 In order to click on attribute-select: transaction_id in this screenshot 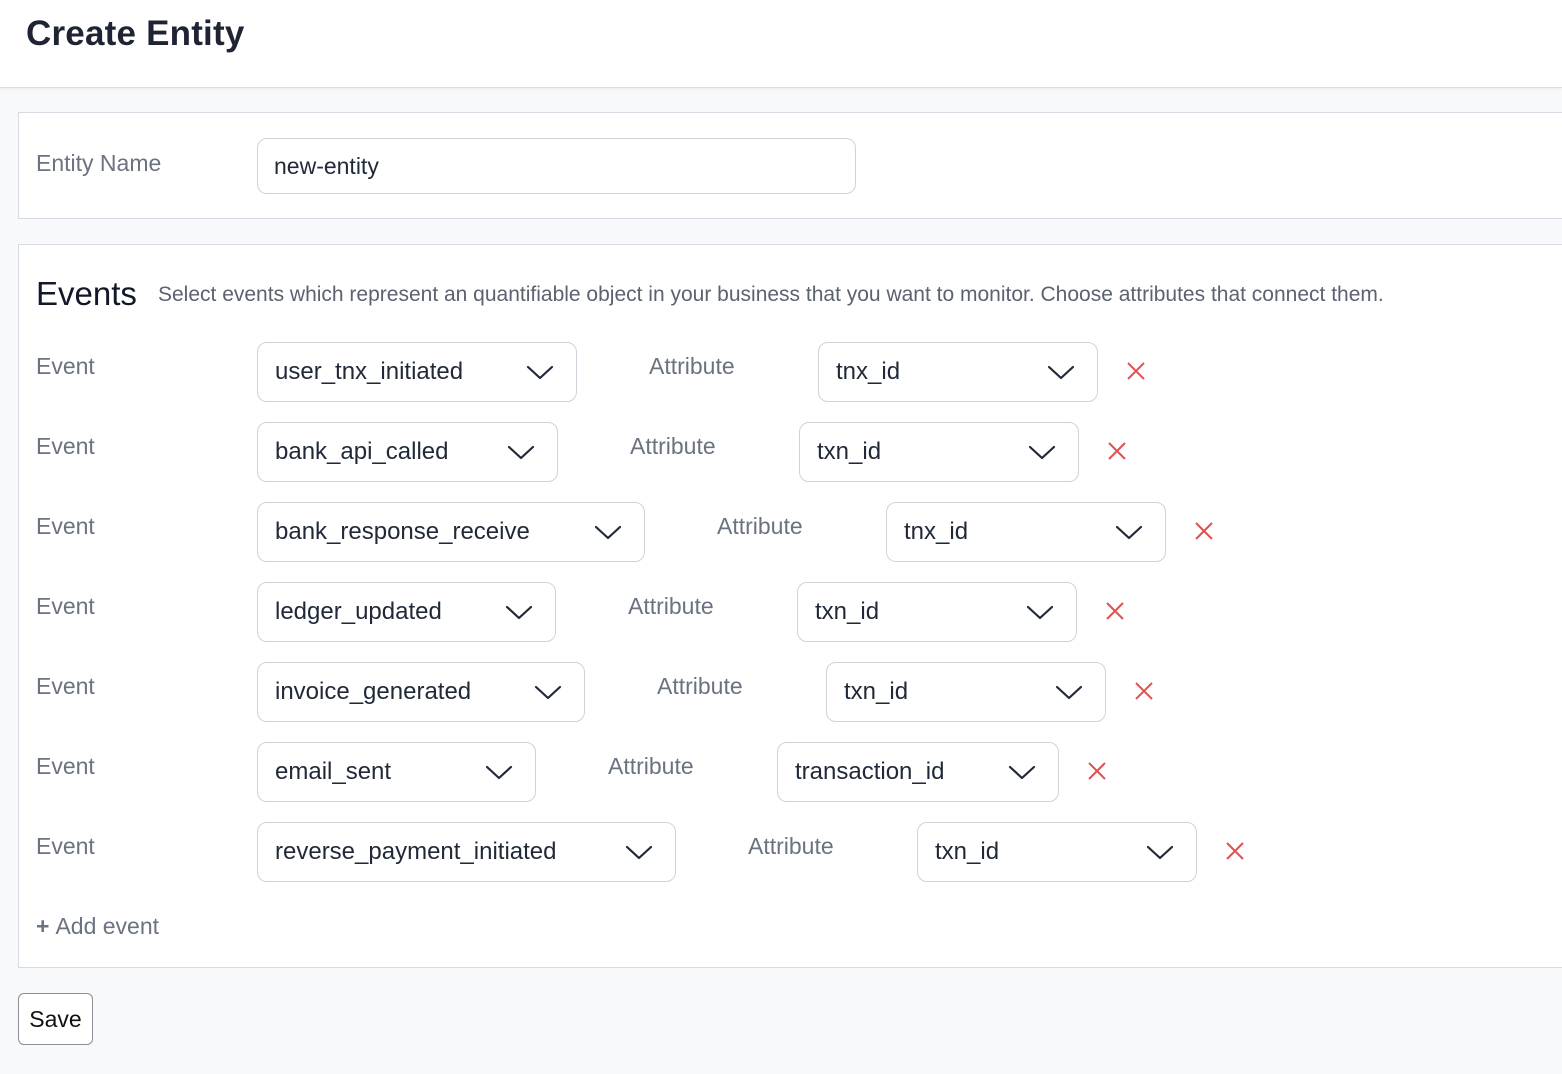, I will do `click(918, 772)`.